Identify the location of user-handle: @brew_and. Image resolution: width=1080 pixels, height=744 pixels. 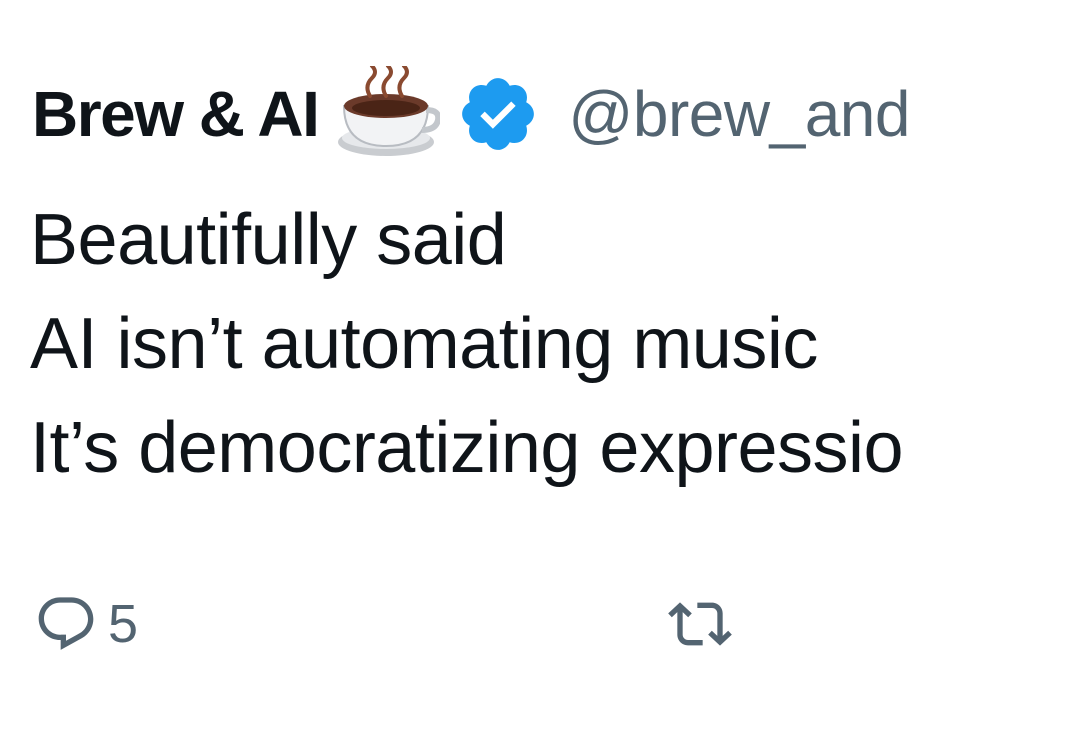
(739, 114).